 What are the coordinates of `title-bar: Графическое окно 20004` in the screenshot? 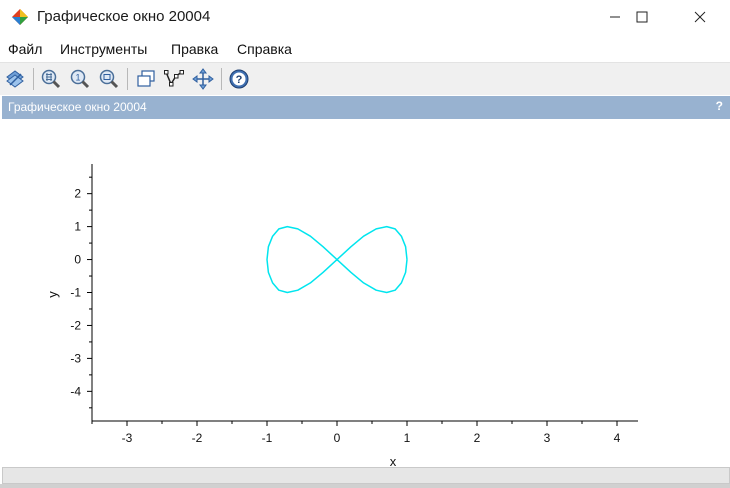 It's located at (365, 18).